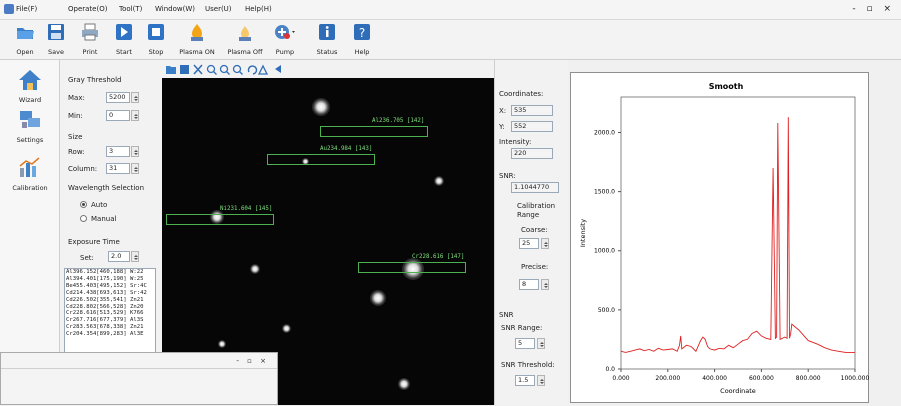 This screenshot has height=406, width=901. What do you see at coordinates (118, 115) in the screenshot?
I see `min-input: 0` at bounding box center [118, 115].